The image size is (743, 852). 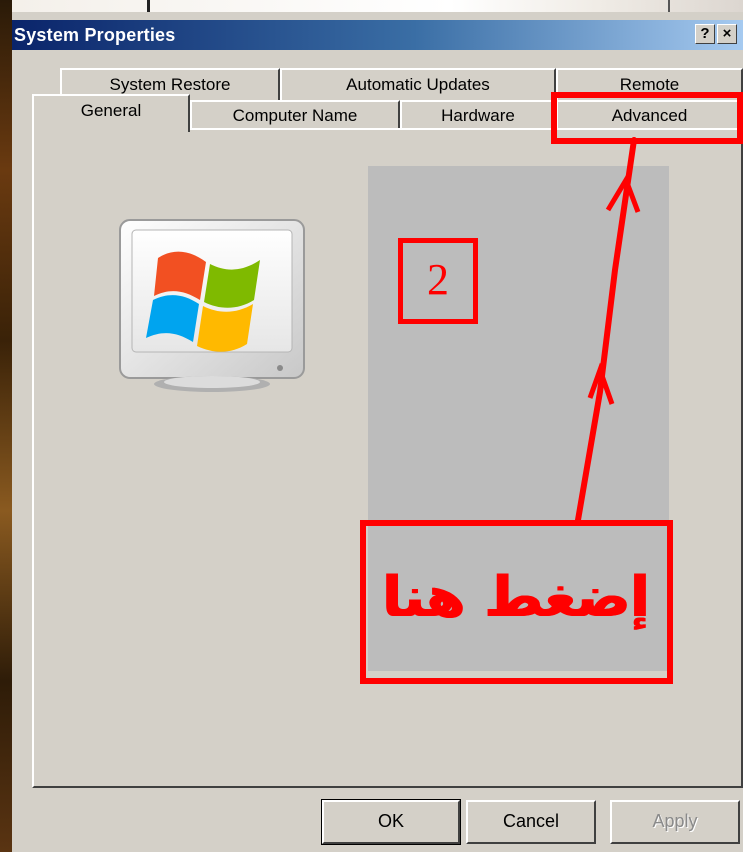 I want to click on click-here-annotation-text: إضغط هنا, so click(x=516, y=597).